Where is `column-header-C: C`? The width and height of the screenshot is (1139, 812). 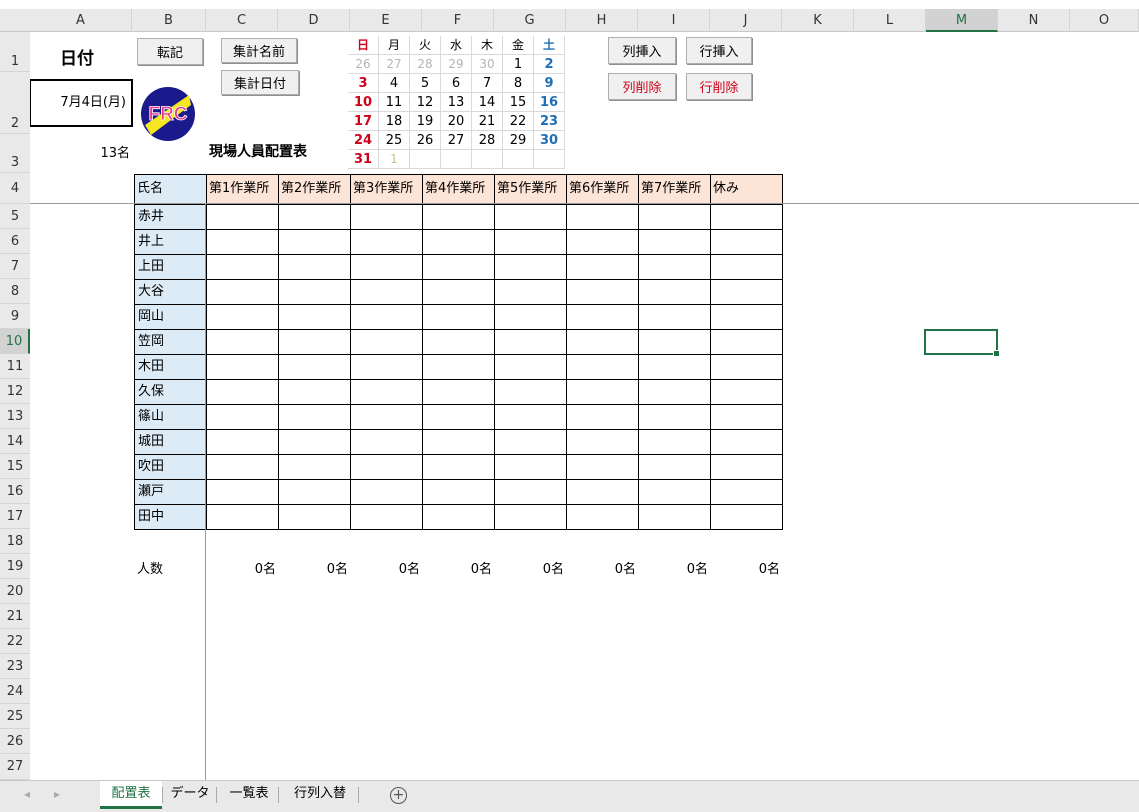
column-header-C: C is located at coordinates (242, 20).